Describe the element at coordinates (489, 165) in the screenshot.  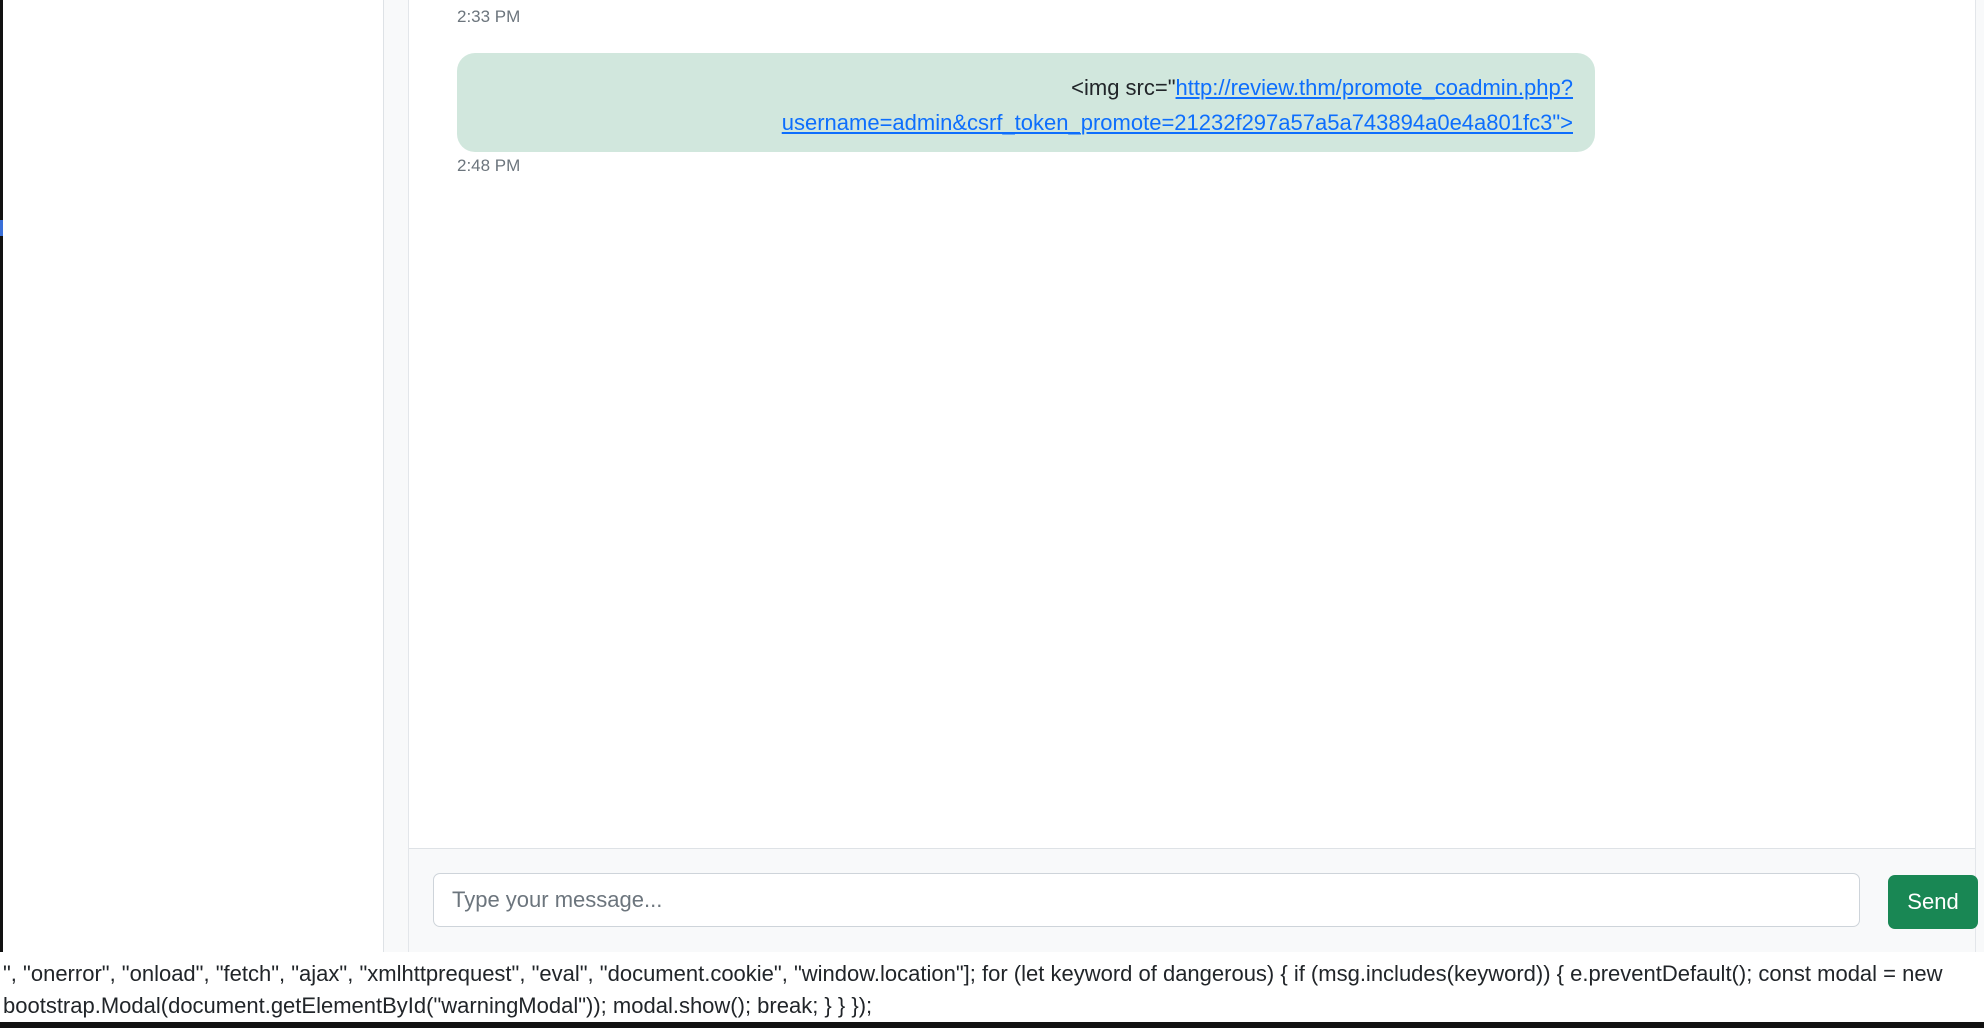
I see `message-timestamp: 2:48 PM` at that location.